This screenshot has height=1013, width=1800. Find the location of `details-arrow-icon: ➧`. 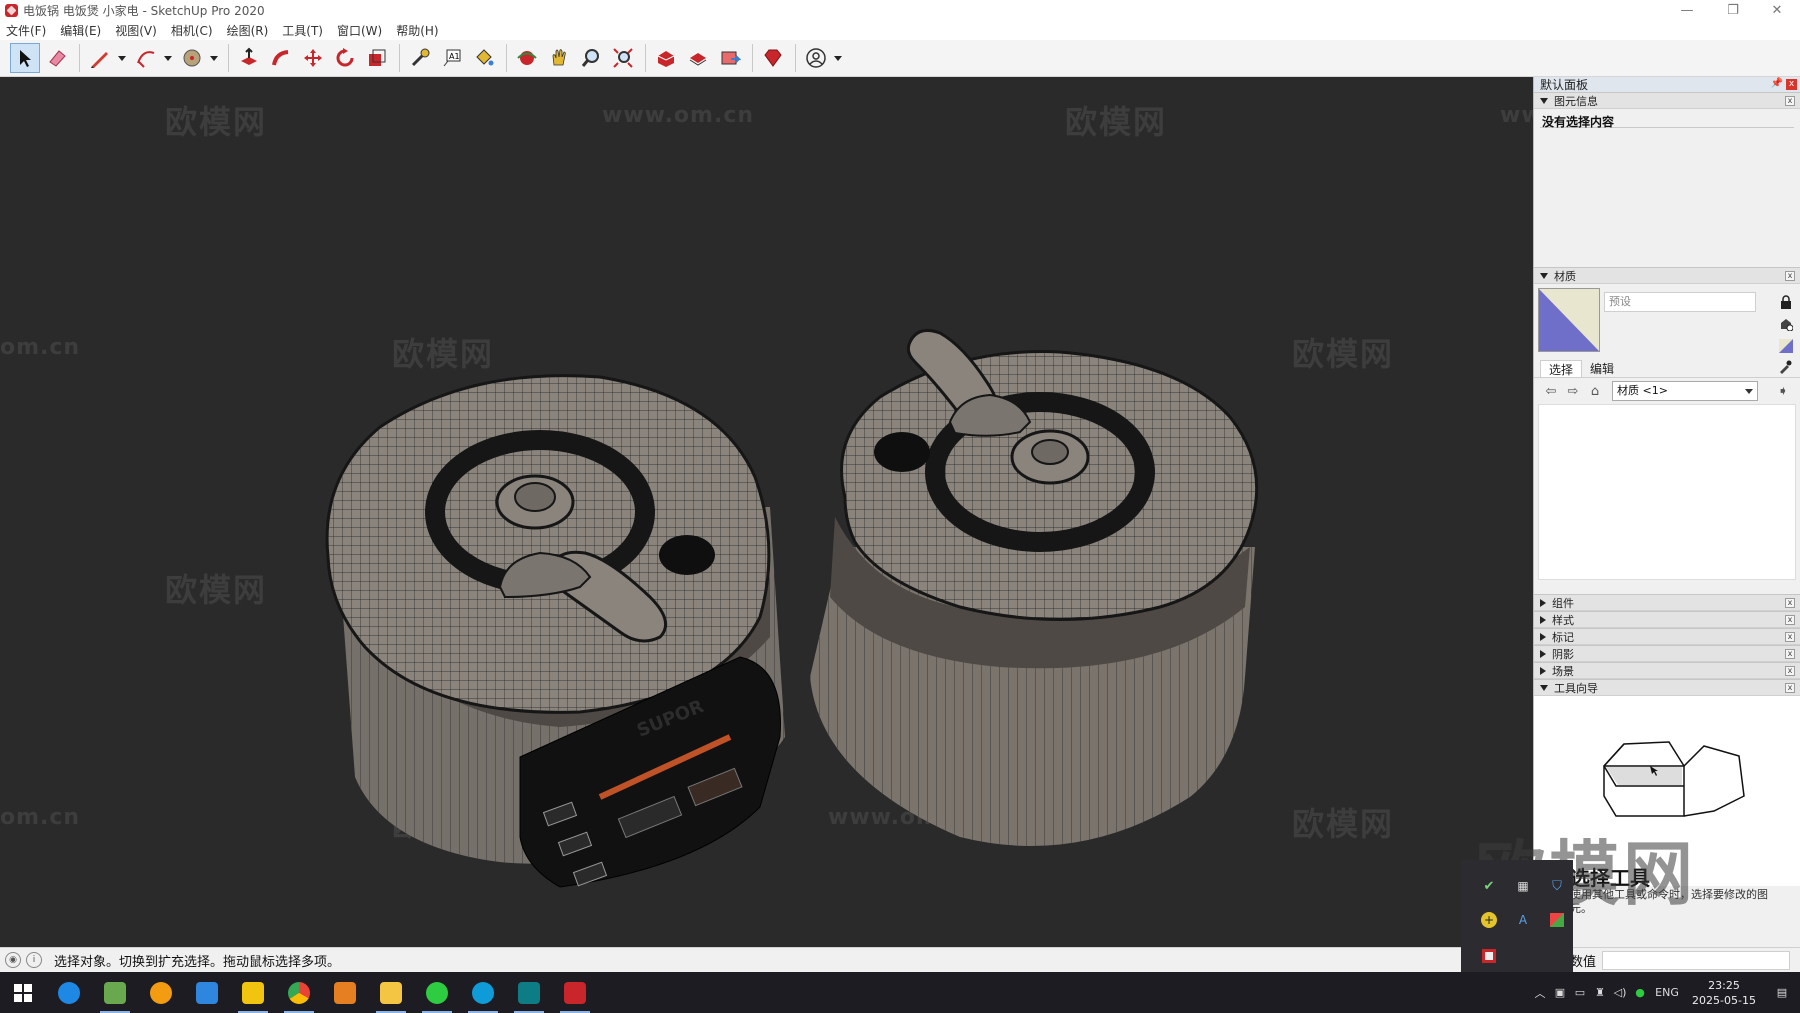

details-arrow-icon: ➧ is located at coordinates (1783, 391).